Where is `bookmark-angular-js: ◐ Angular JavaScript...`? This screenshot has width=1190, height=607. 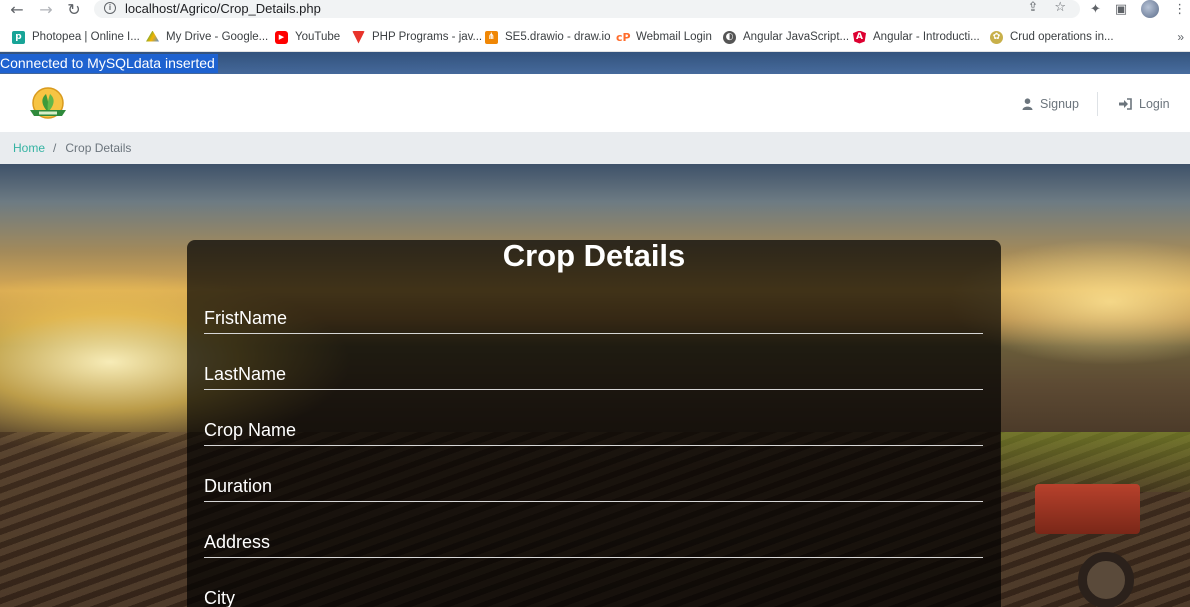 bookmark-angular-js: ◐ Angular JavaScript... is located at coordinates (786, 37).